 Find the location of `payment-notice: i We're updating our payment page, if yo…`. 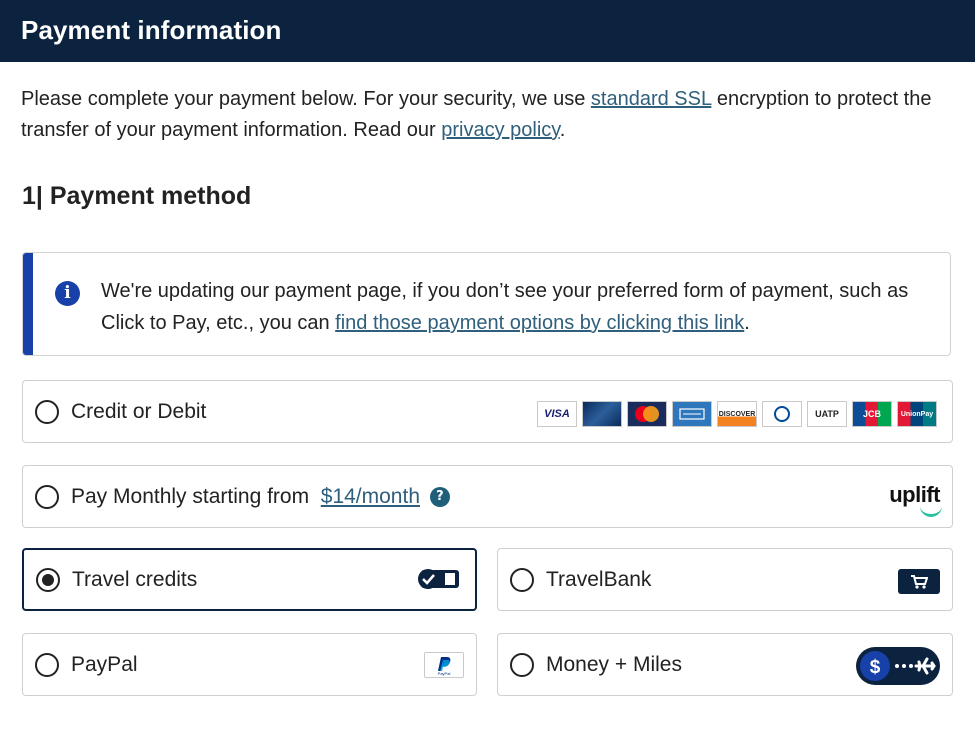

payment-notice: i We're updating our payment page, if yo… is located at coordinates (486, 304).